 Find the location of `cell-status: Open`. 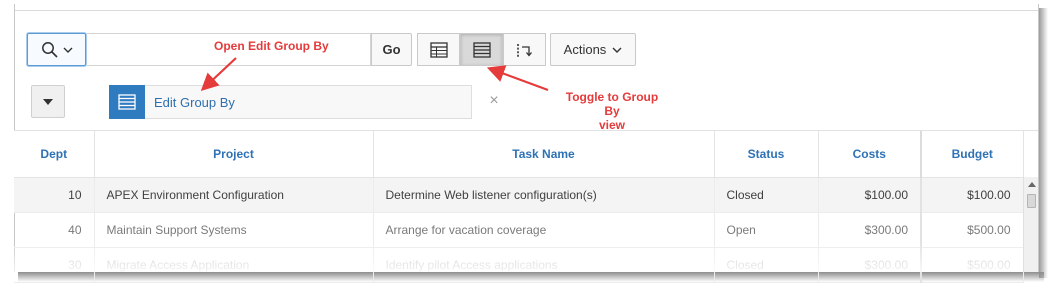

cell-status: Open is located at coordinates (766, 230).